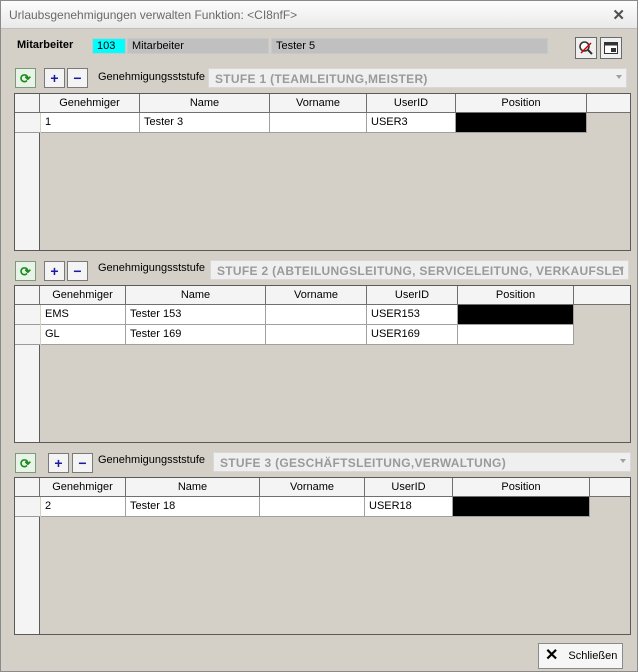 This screenshot has width=638, height=672. Describe the element at coordinates (618, 15) in the screenshot. I see `close-window-icon: ✕` at that location.